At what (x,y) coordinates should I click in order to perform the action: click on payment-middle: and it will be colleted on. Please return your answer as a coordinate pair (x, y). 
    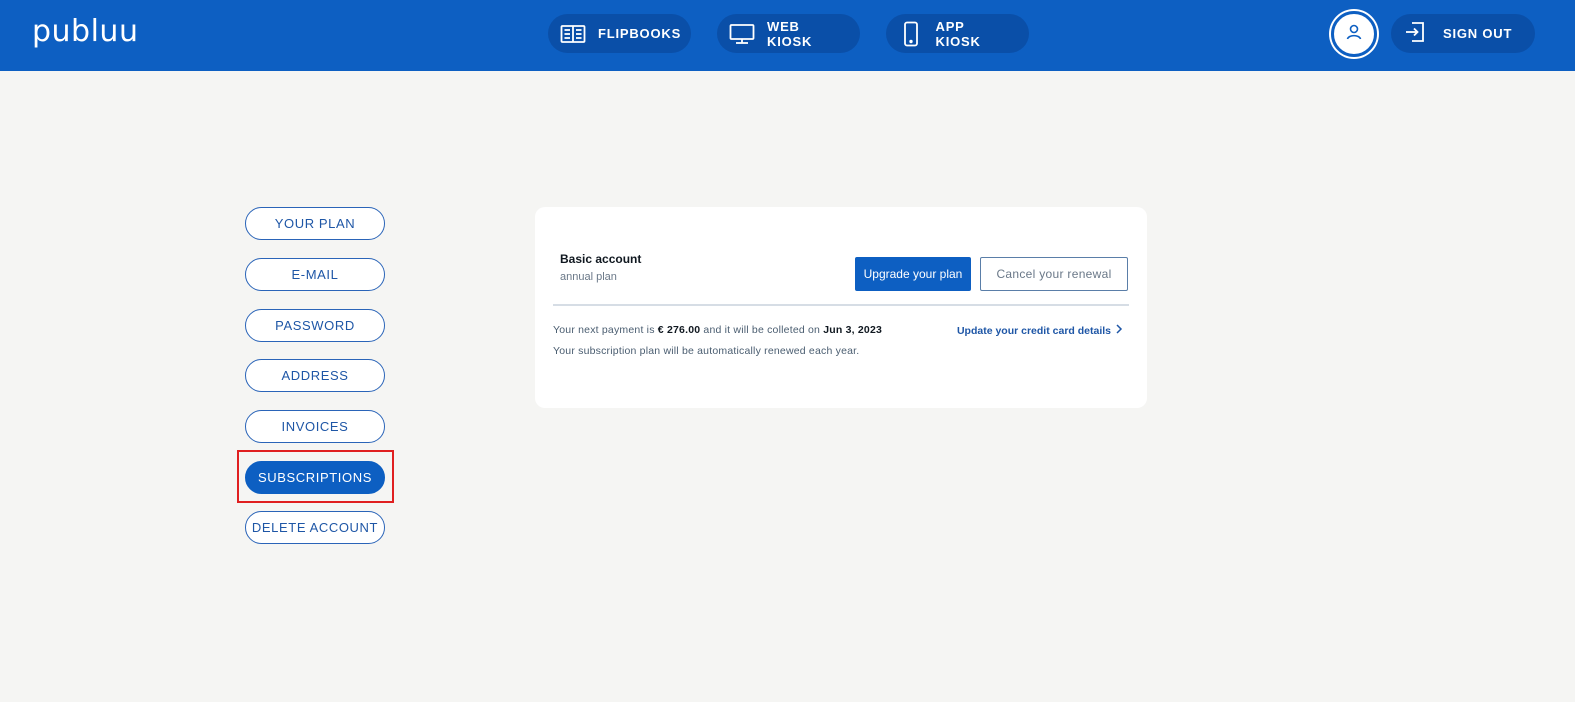
    Looking at the image, I should click on (762, 330).